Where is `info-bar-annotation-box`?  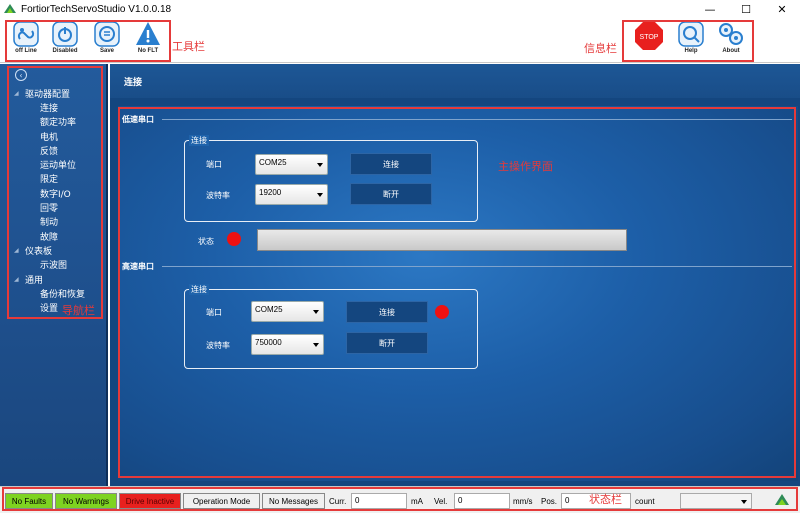 info-bar-annotation-box is located at coordinates (688, 41).